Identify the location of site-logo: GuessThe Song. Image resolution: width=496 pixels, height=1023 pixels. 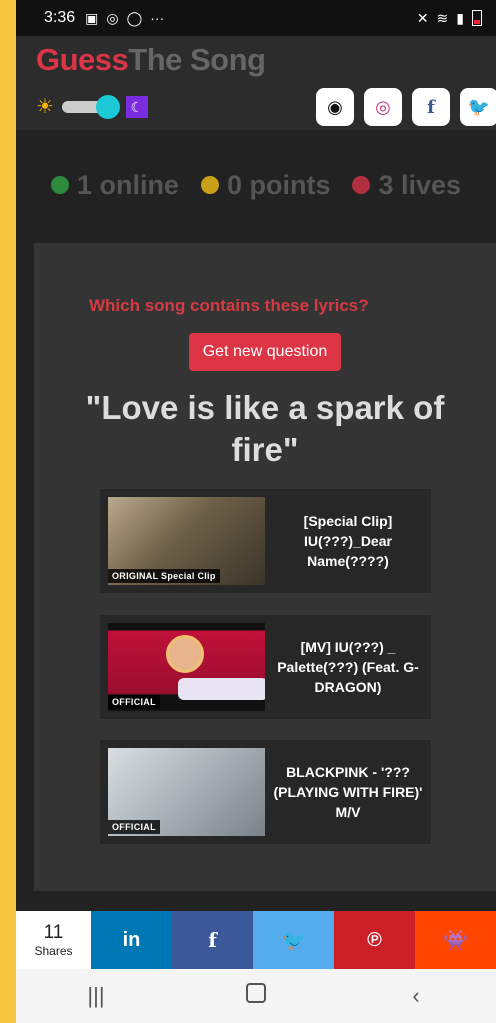
(151, 60).